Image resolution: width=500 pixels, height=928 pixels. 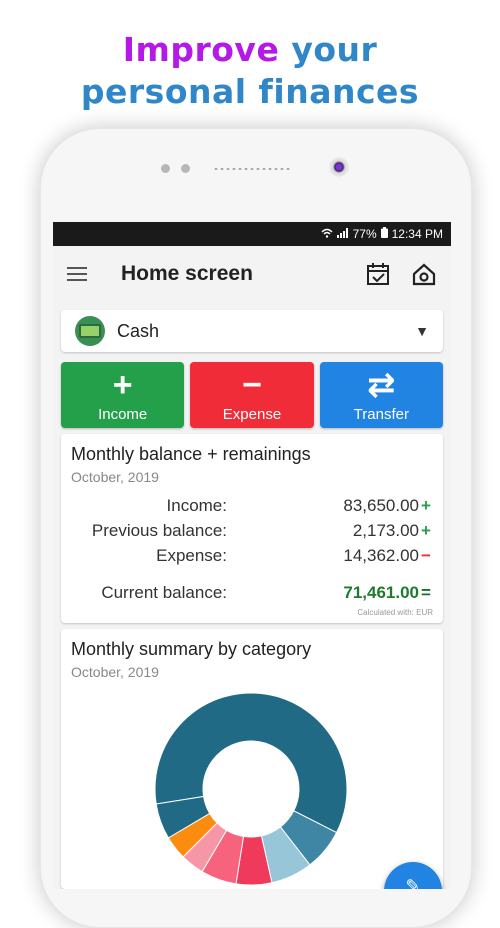 I want to click on currency-note: Calculated with: EUR, so click(x=395, y=612).